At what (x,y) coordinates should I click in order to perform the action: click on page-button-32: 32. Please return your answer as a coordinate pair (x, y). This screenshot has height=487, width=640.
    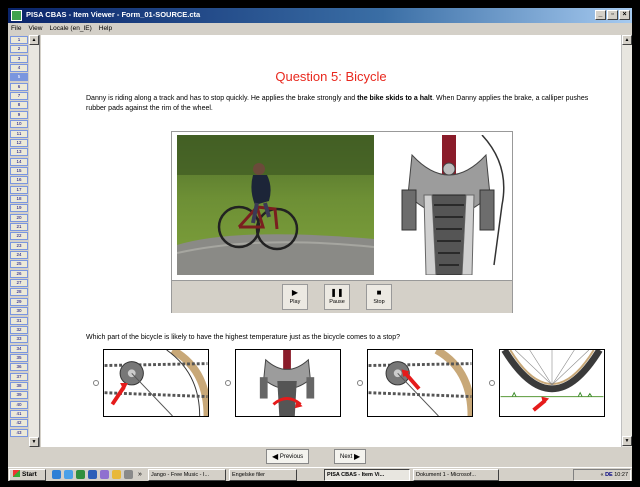
    Looking at the image, I should click on (19, 329).